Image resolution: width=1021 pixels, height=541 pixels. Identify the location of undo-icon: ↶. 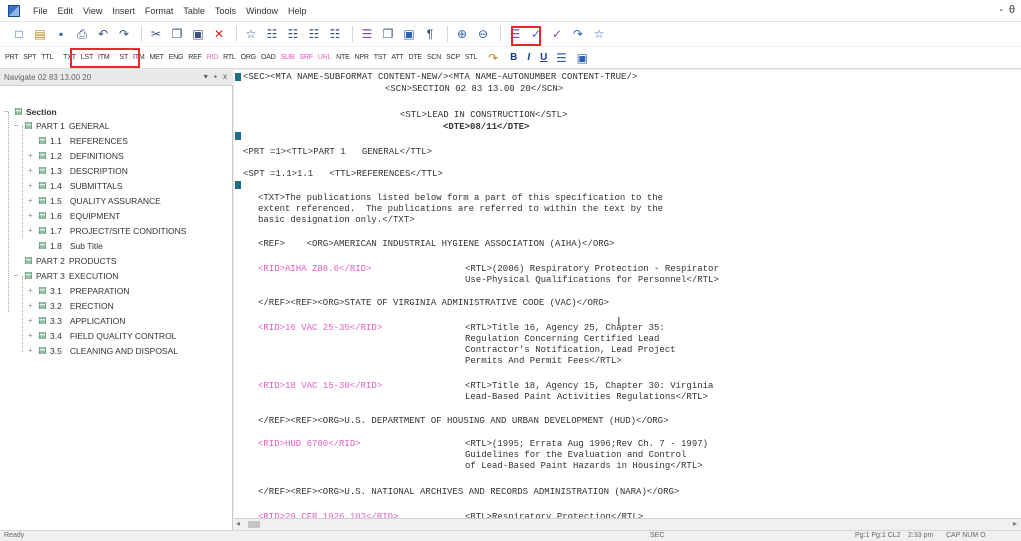
(103, 34).